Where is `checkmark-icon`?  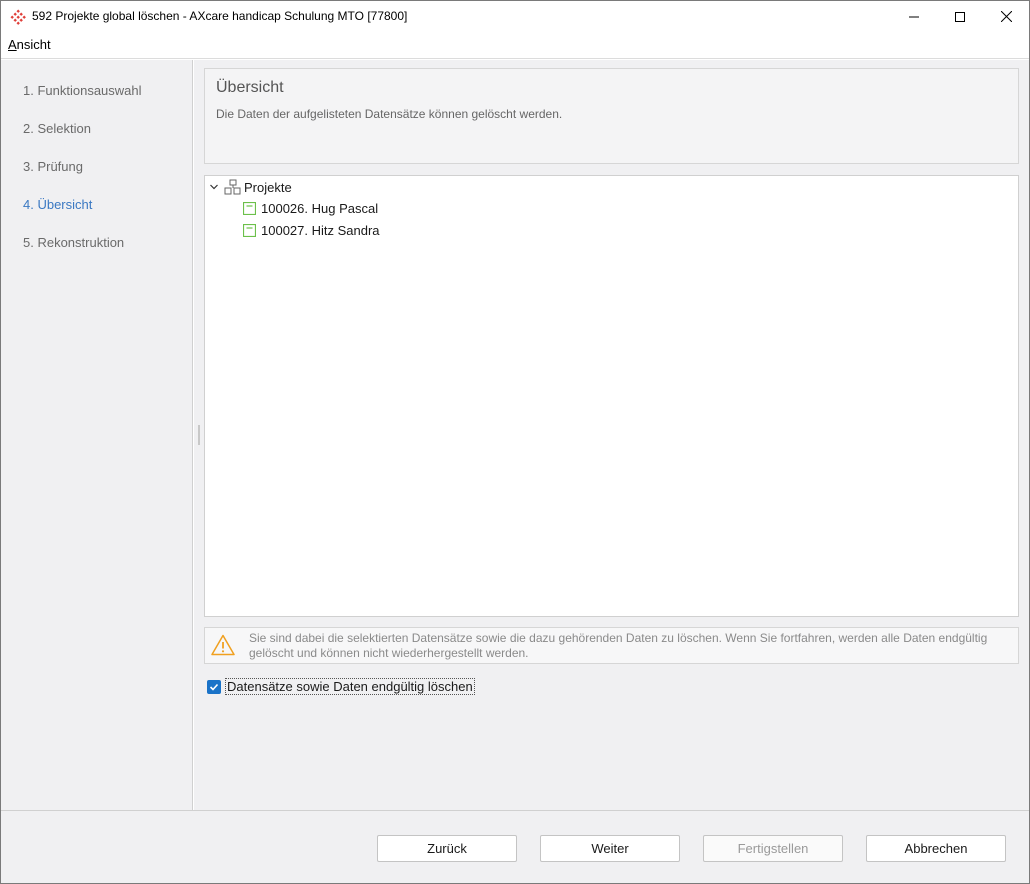
checkmark-icon is located at coordinates (214, 687).